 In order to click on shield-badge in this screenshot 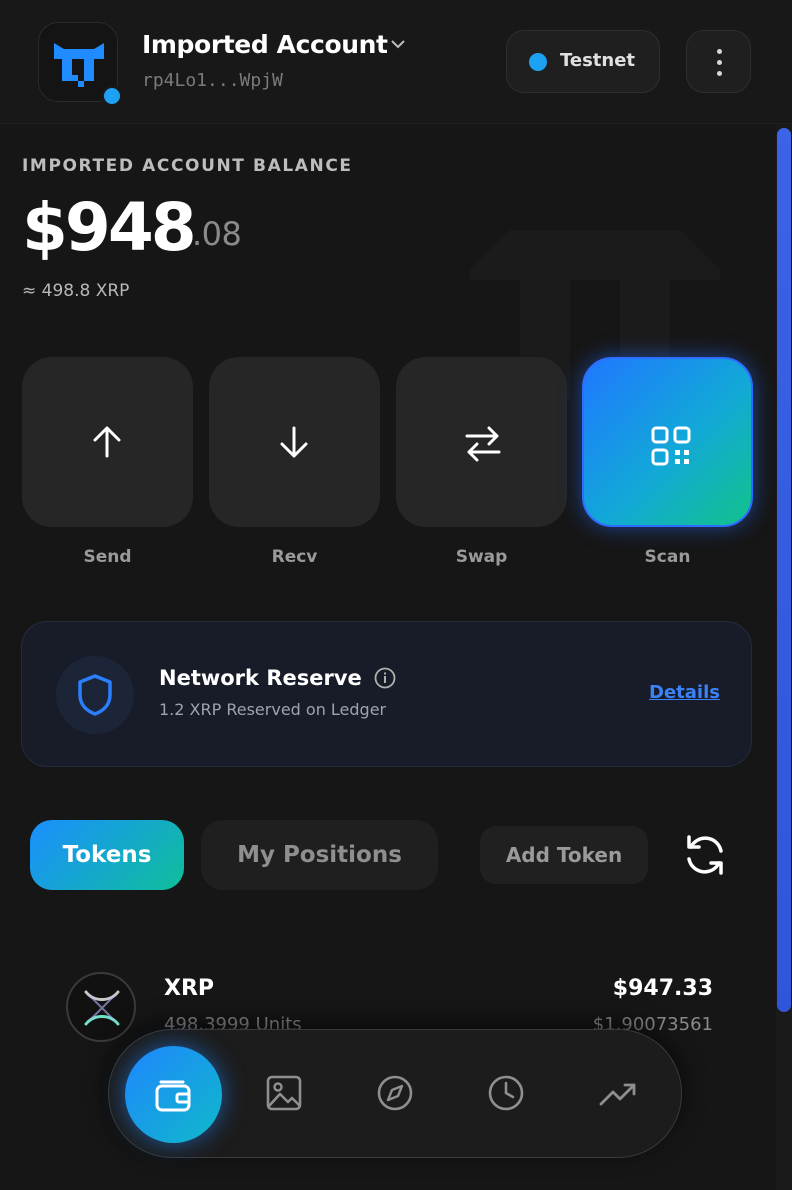, I will do `click(95, 695)`.